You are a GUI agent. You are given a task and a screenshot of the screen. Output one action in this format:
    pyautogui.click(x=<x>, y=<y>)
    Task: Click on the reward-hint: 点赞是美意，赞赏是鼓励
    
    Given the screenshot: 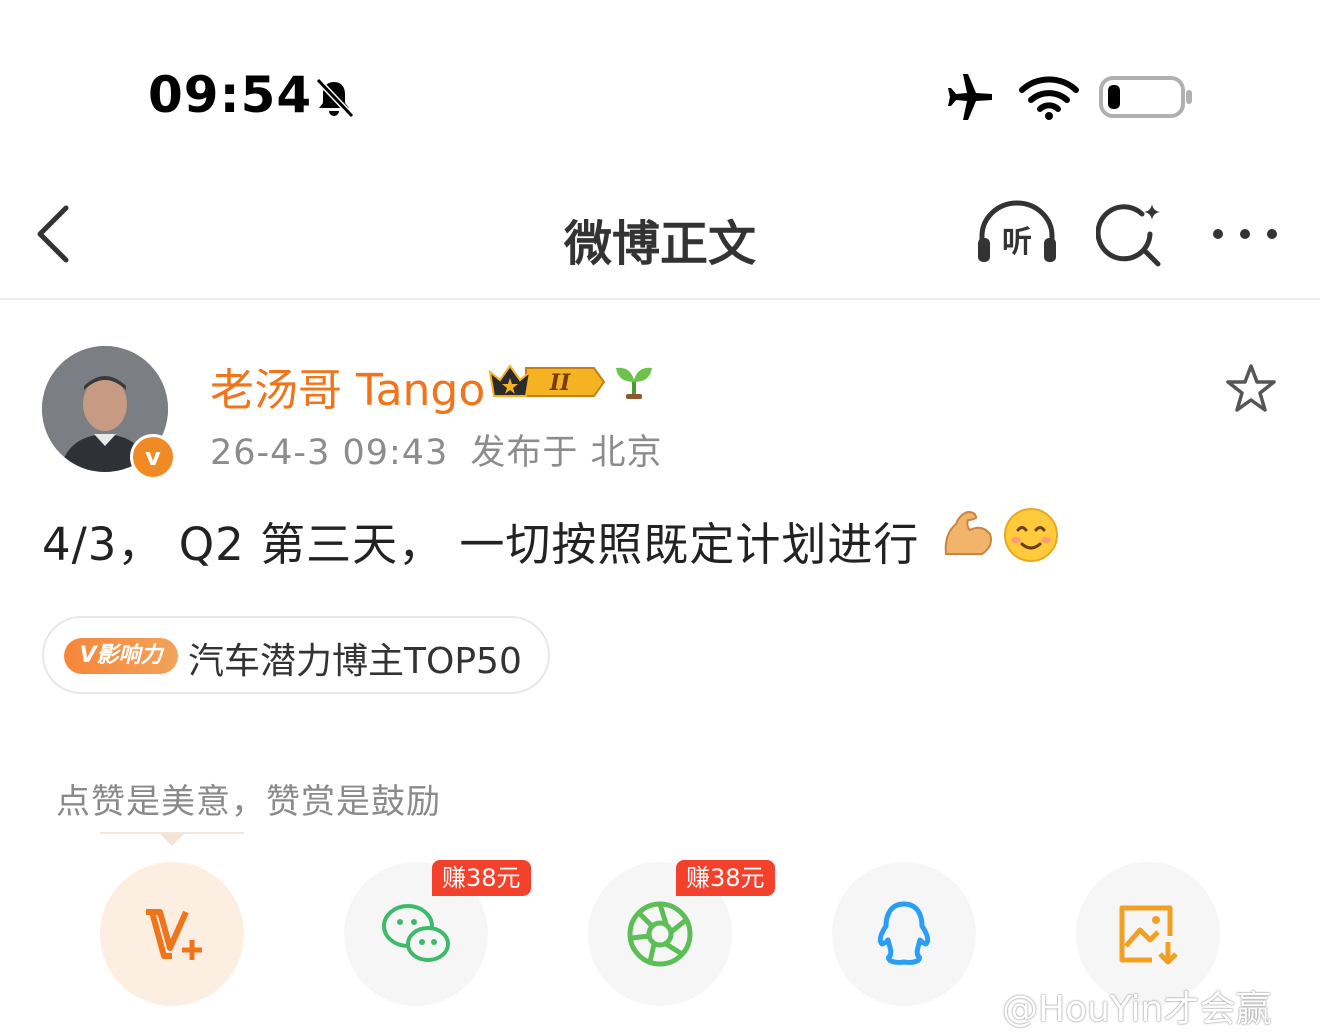 What is the action you would take?
    pyautogui.click(x=248, y=802)
    